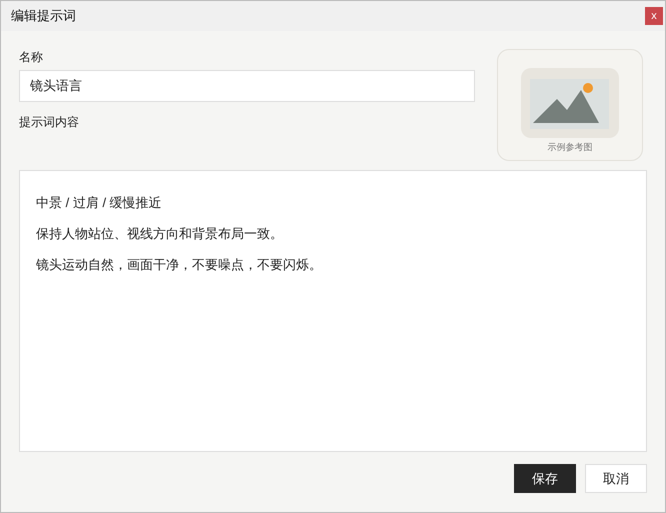  Describe the element at coordinates (616, 478) in the screenshot. I see `cancel-button: 取消` at that location.